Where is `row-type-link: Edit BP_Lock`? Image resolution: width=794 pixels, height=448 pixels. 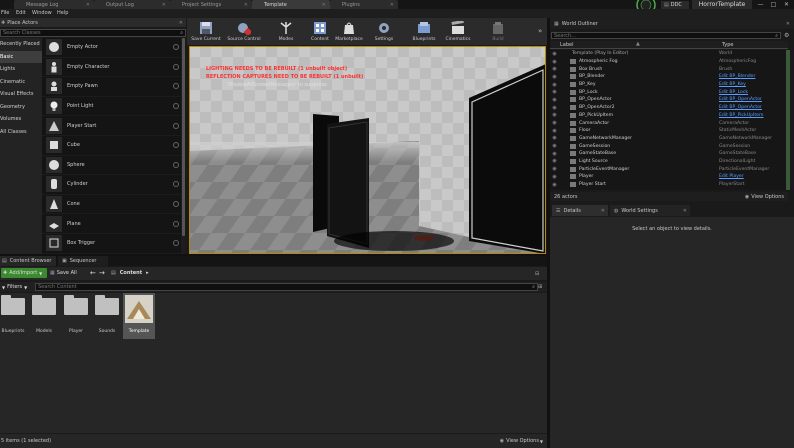 row-type-link: Edit BP_Lock is located at coordinates (733, 92).